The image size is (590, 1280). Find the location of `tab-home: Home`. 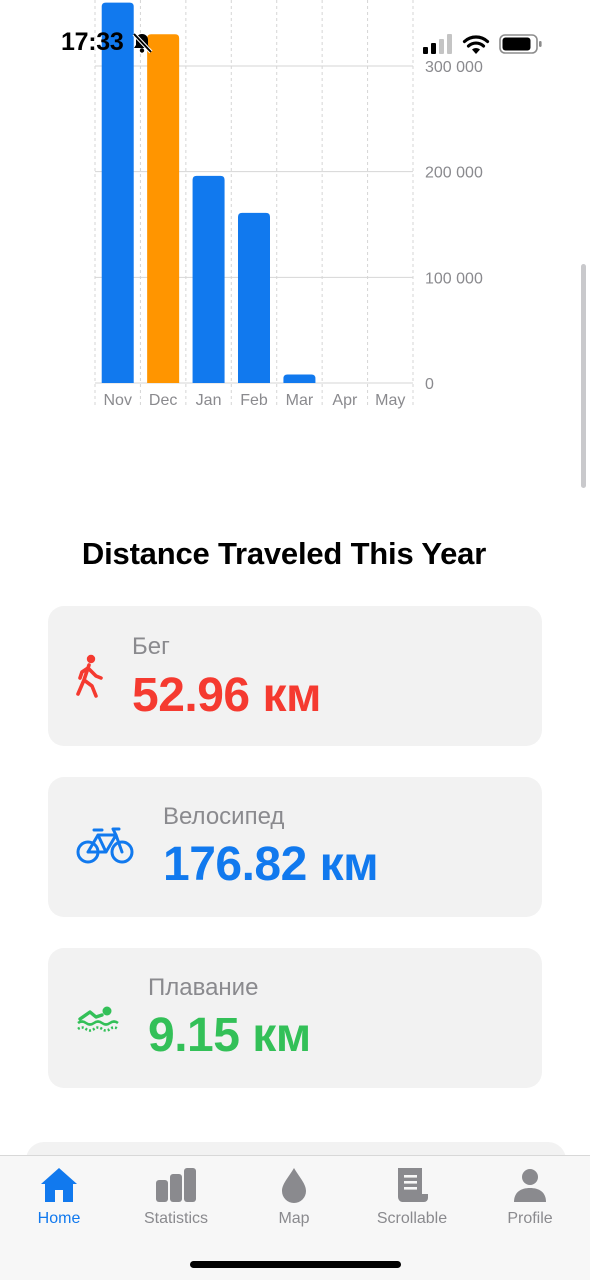

tab-home: Home is located at coordinates (59, 1201).